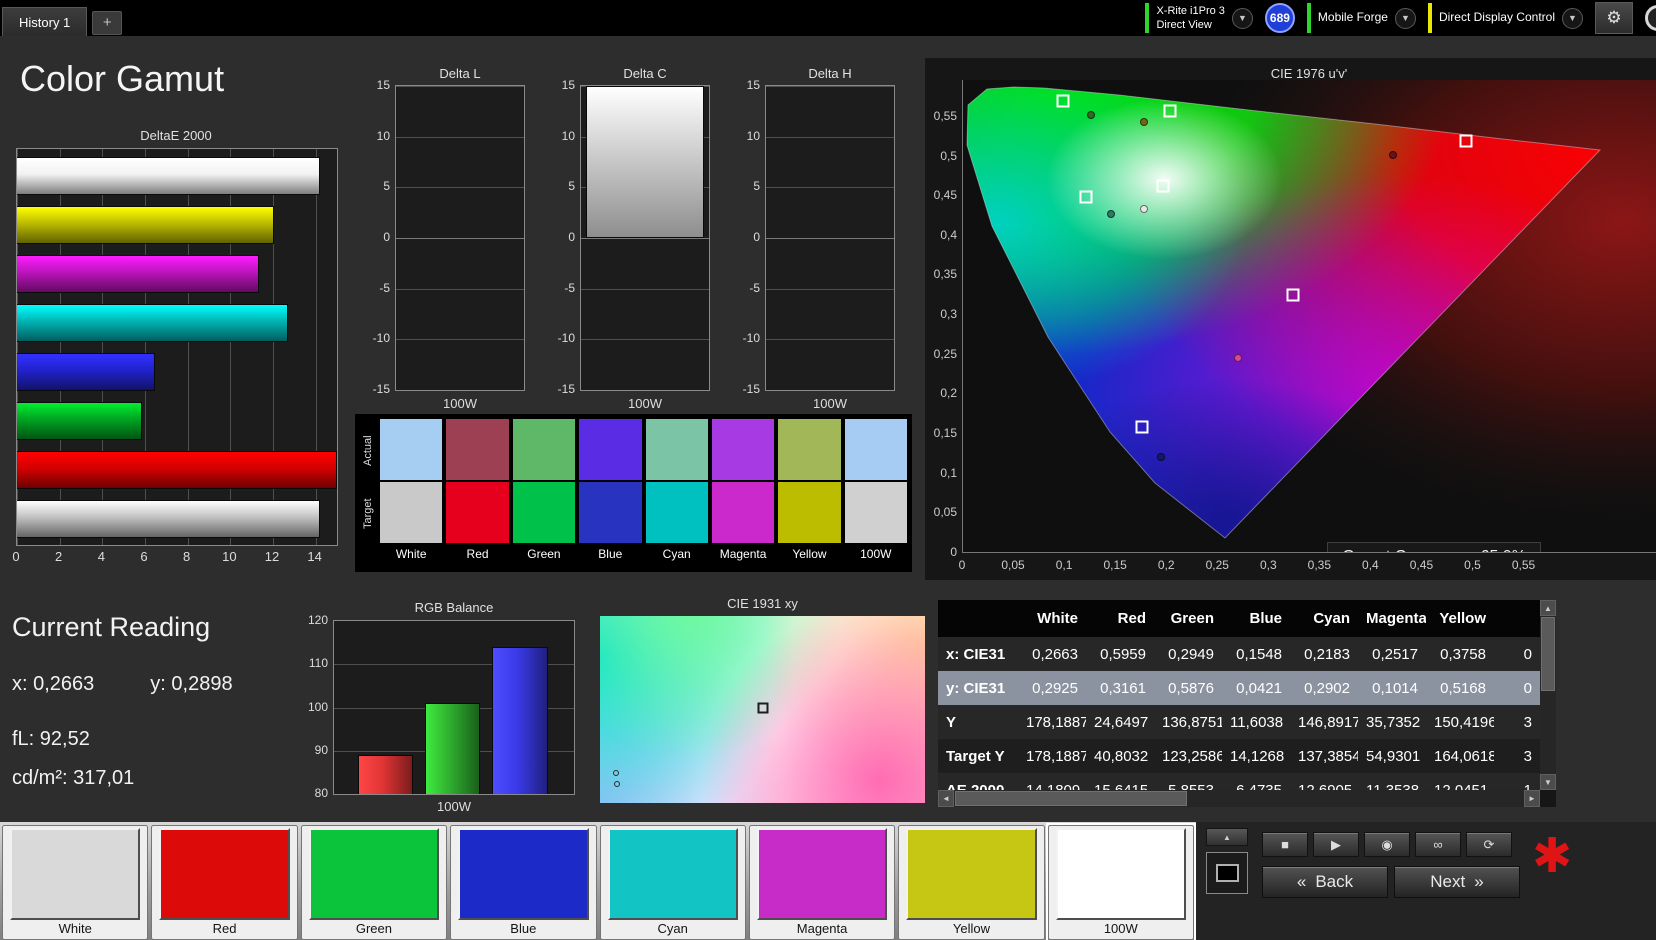 The width and height of the screenshot is (1656, 940). Describe the element at coordinates (1614, 18) in the screenshot. I see `gear-icon: ⚙` at that location.